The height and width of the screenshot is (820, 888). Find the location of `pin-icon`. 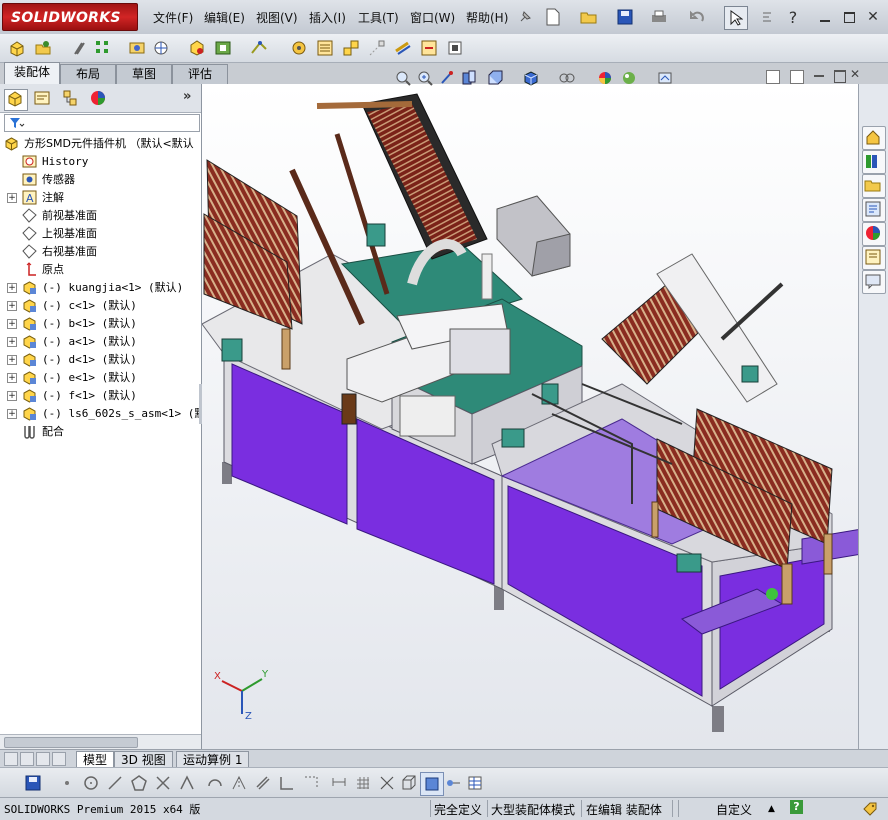

pin-icon is located at coordinates (525, 17).